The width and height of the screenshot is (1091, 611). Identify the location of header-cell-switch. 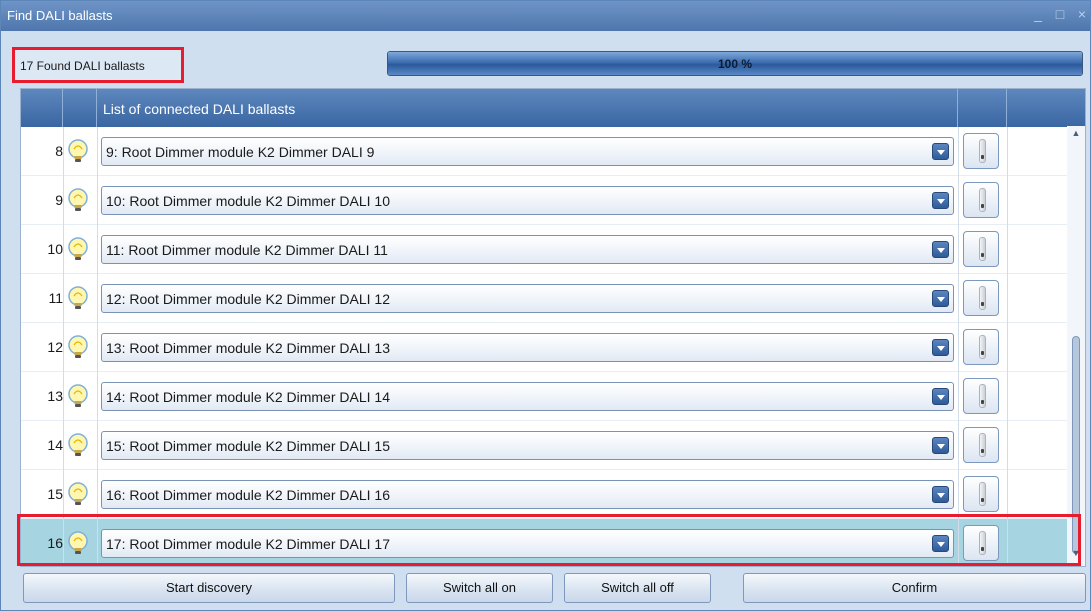
(982, 108).